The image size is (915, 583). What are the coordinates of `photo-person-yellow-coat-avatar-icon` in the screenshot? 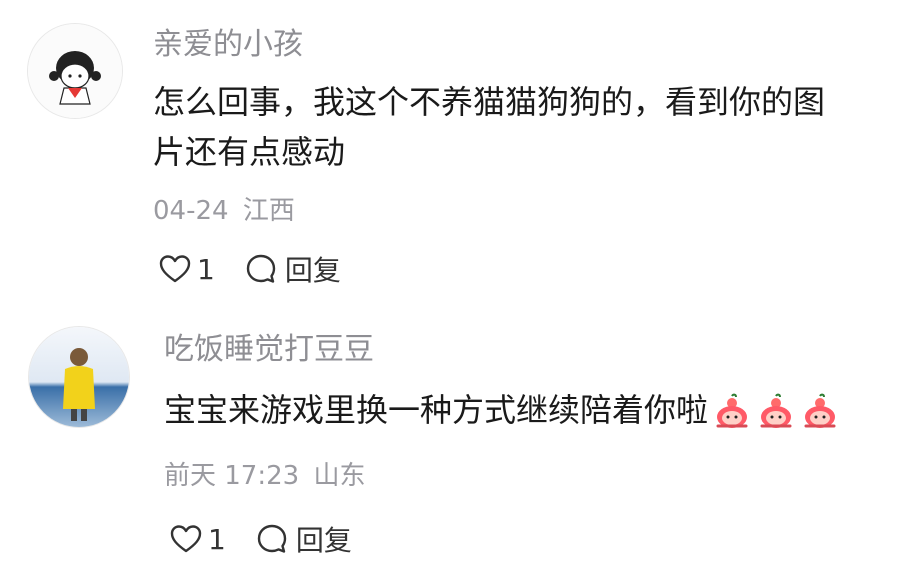 It's located at (79, 377).